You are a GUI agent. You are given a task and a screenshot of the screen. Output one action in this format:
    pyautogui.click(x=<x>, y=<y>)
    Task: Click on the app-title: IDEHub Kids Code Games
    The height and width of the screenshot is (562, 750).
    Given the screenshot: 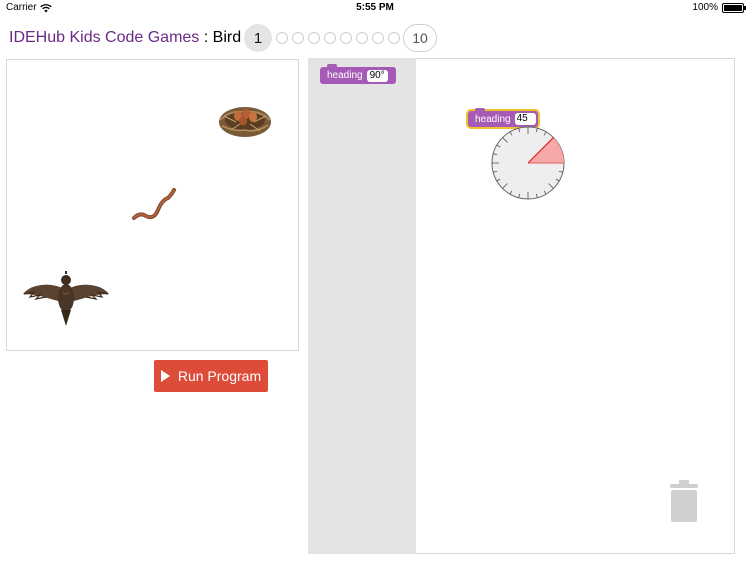 What is the action you would take?
    pyautogui.click(x=104, y=37)
    